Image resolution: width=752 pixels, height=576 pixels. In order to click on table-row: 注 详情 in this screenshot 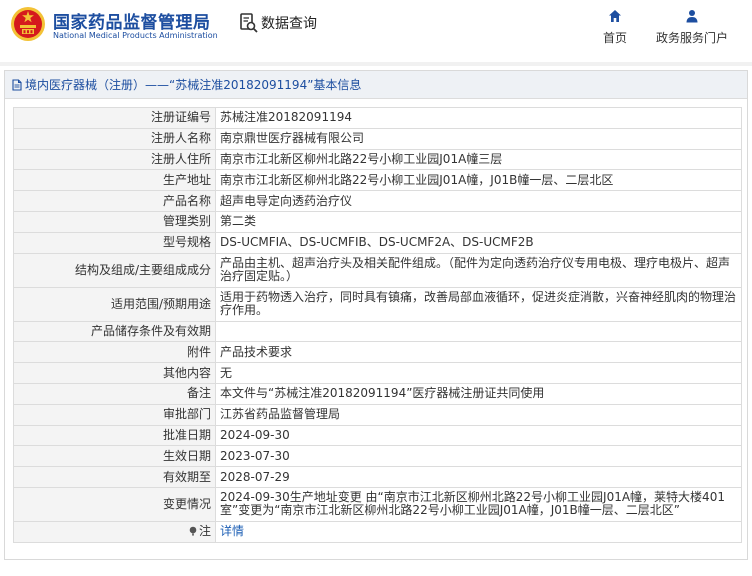, I will do `click(377, 531)`.